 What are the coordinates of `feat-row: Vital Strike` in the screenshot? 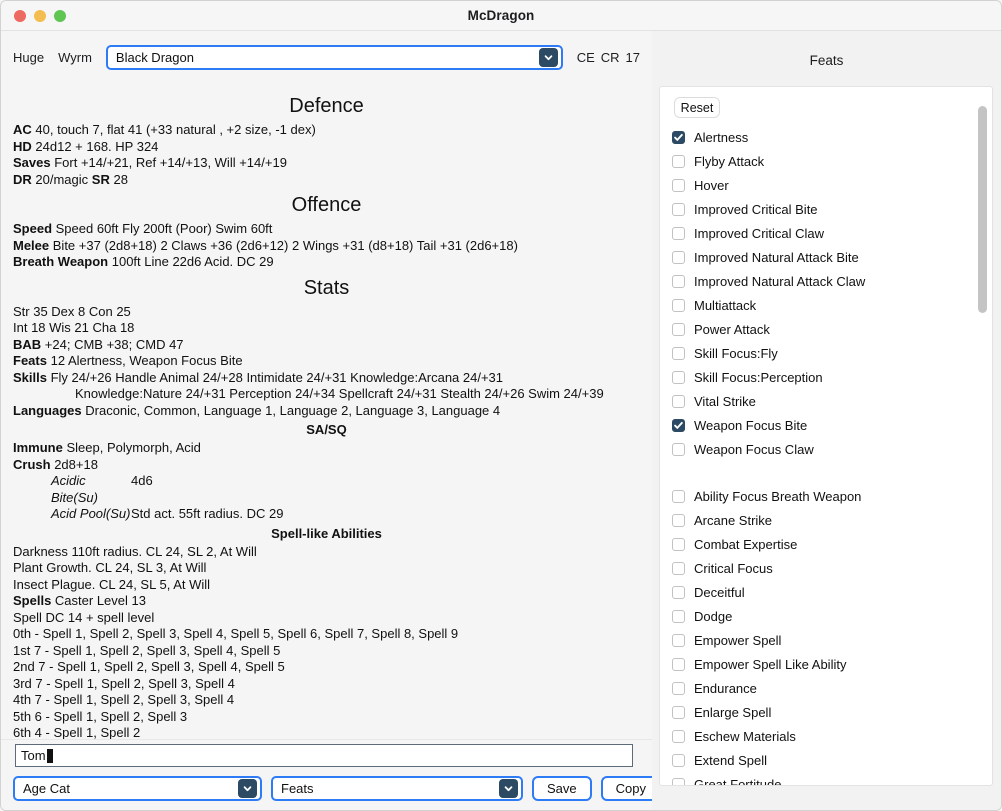 It's located at (821, 401).